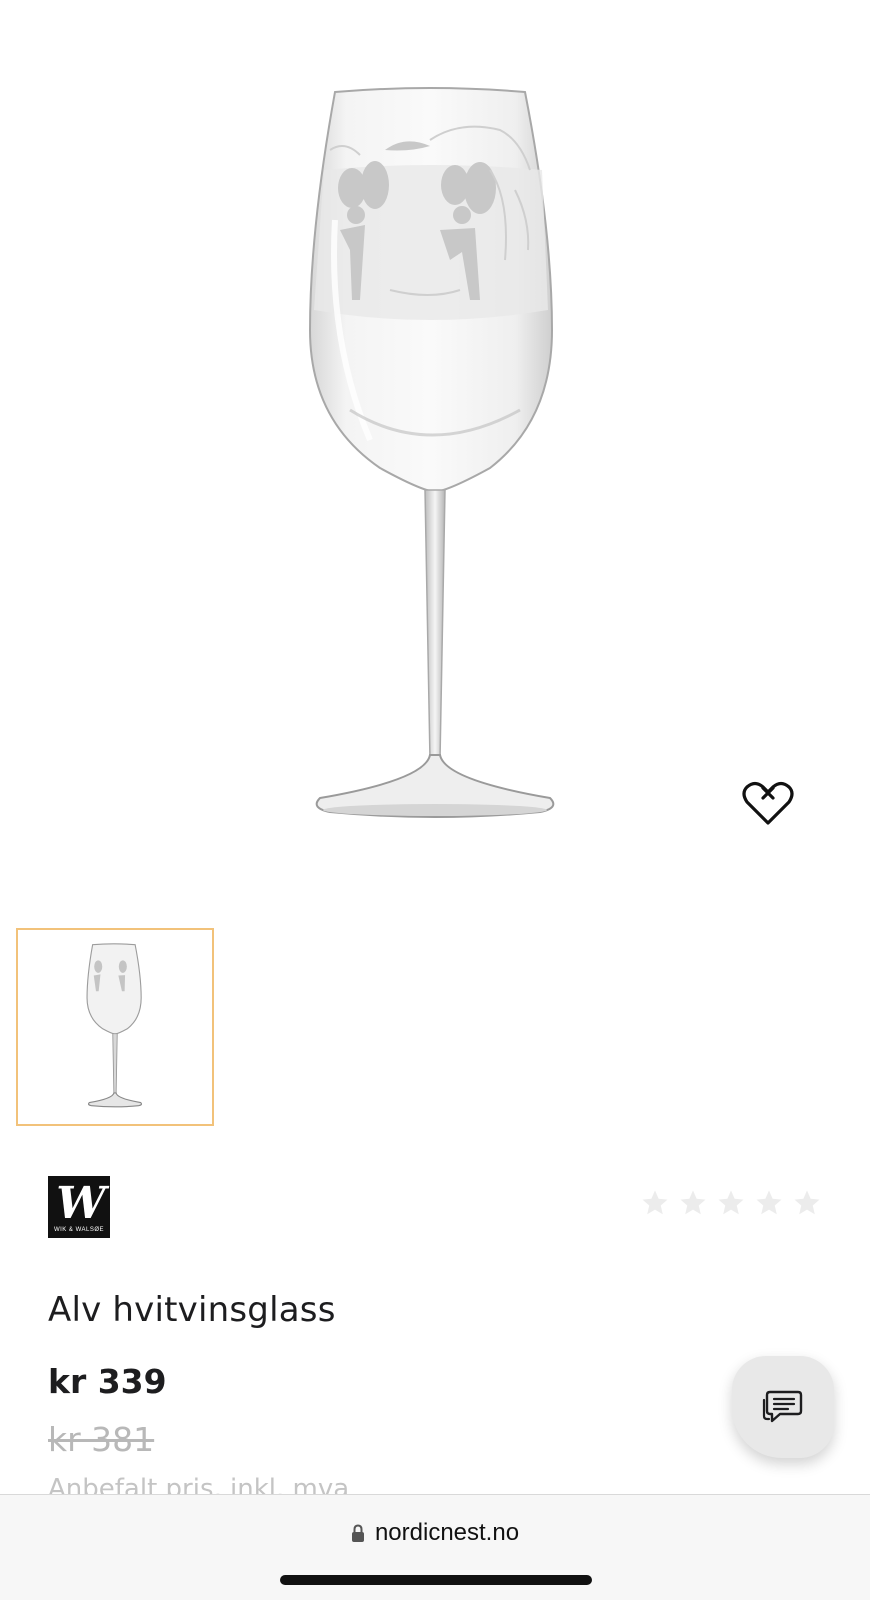 This screenshot has width=870, height=1600. I want to click on product-rating, so click(731, 1203).